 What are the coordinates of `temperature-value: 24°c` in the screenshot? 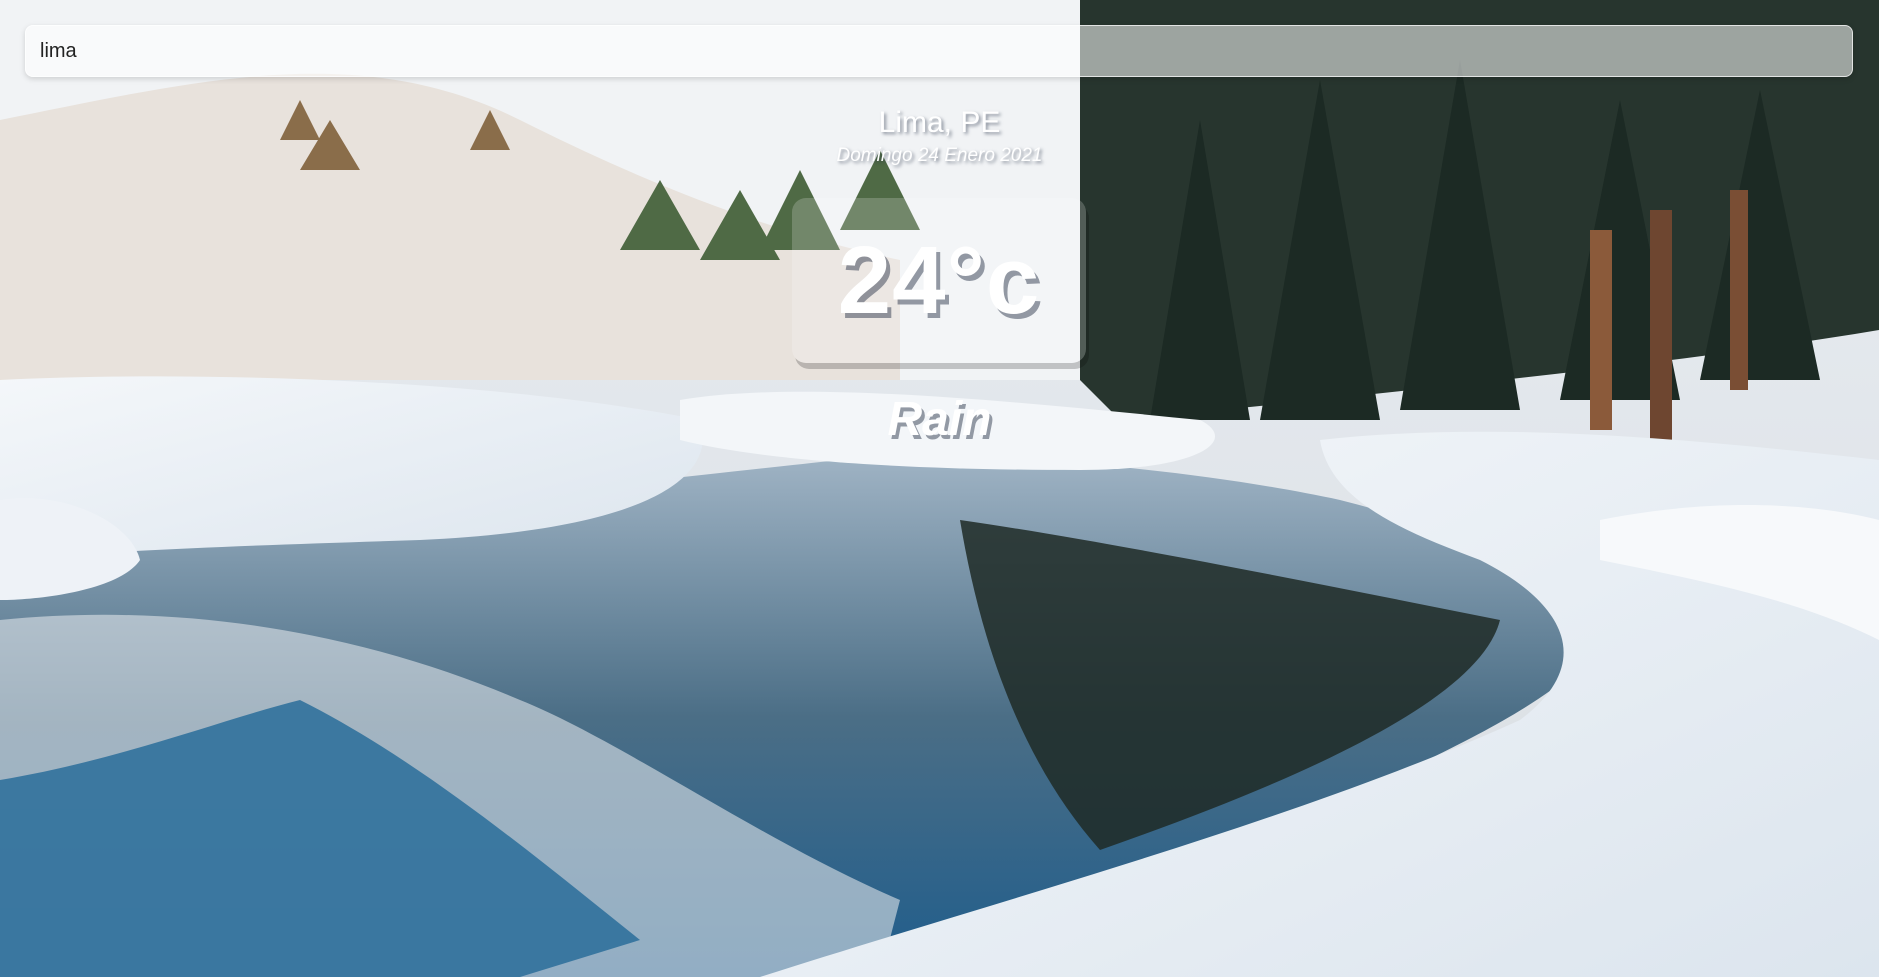 It's located at (939, 280).